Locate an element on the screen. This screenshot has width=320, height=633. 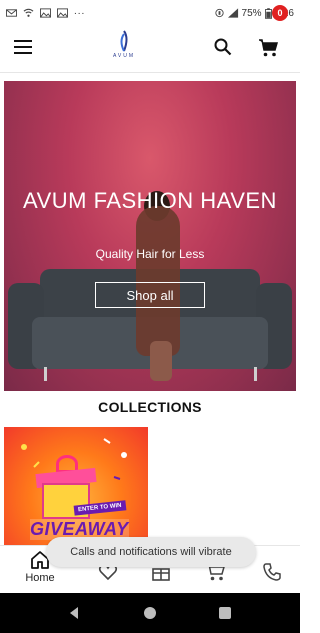
hero-title: AVUM FASHION HAVEN is located at coordinates (150, 200).